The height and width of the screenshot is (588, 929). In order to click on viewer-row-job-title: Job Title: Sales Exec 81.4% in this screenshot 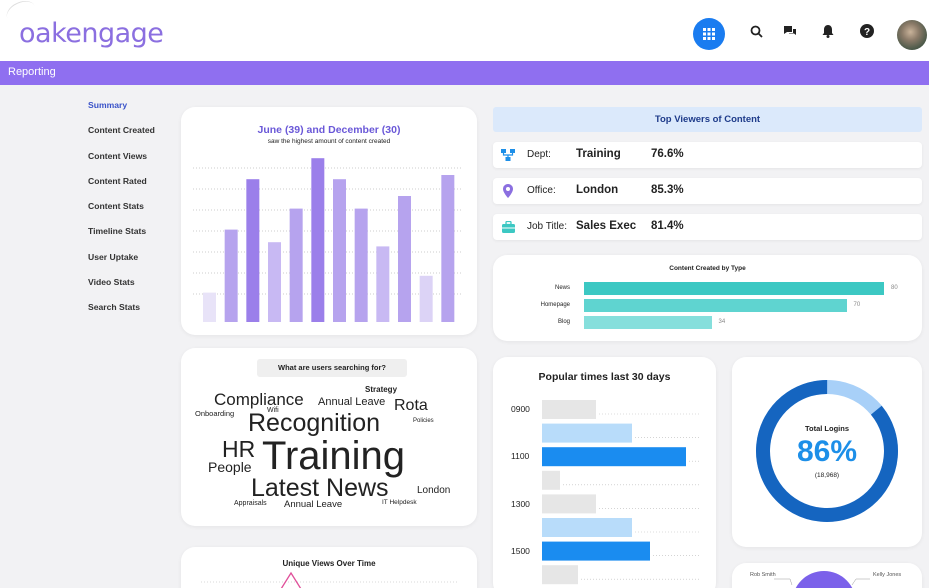, I will do `click(707, 227)`.